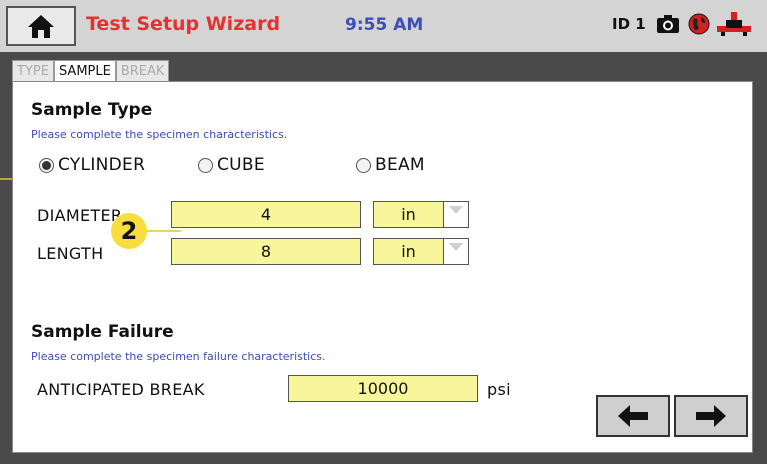 The width and height of the screenshot is (767, 464). I want to click on plug-icon, so click(734, 24).